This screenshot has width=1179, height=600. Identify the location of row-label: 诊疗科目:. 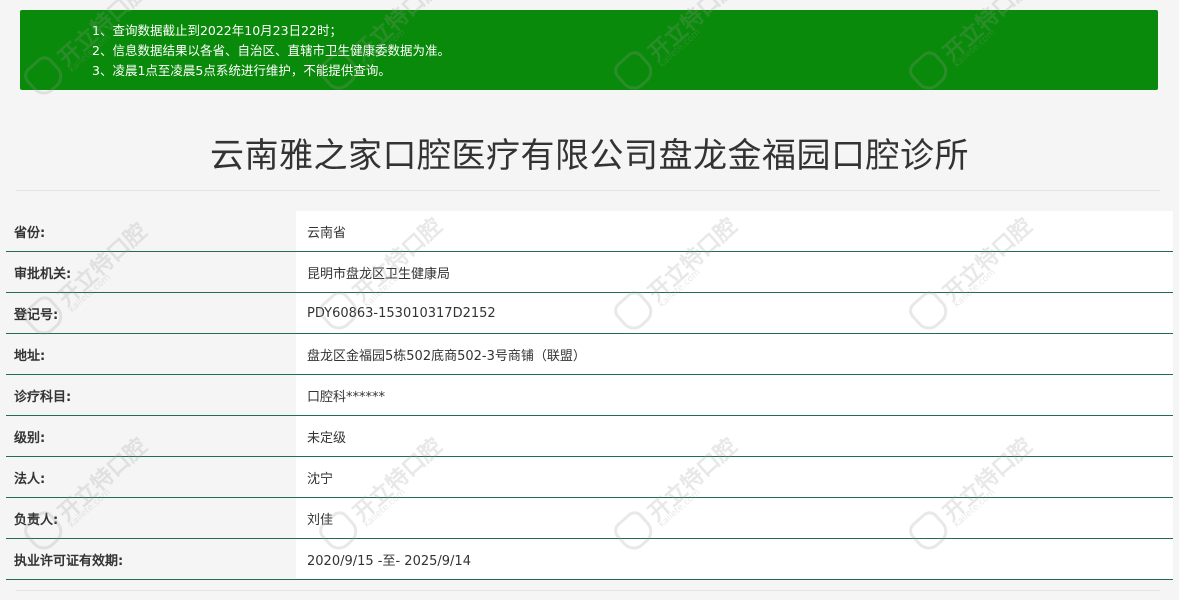
(43, 397).